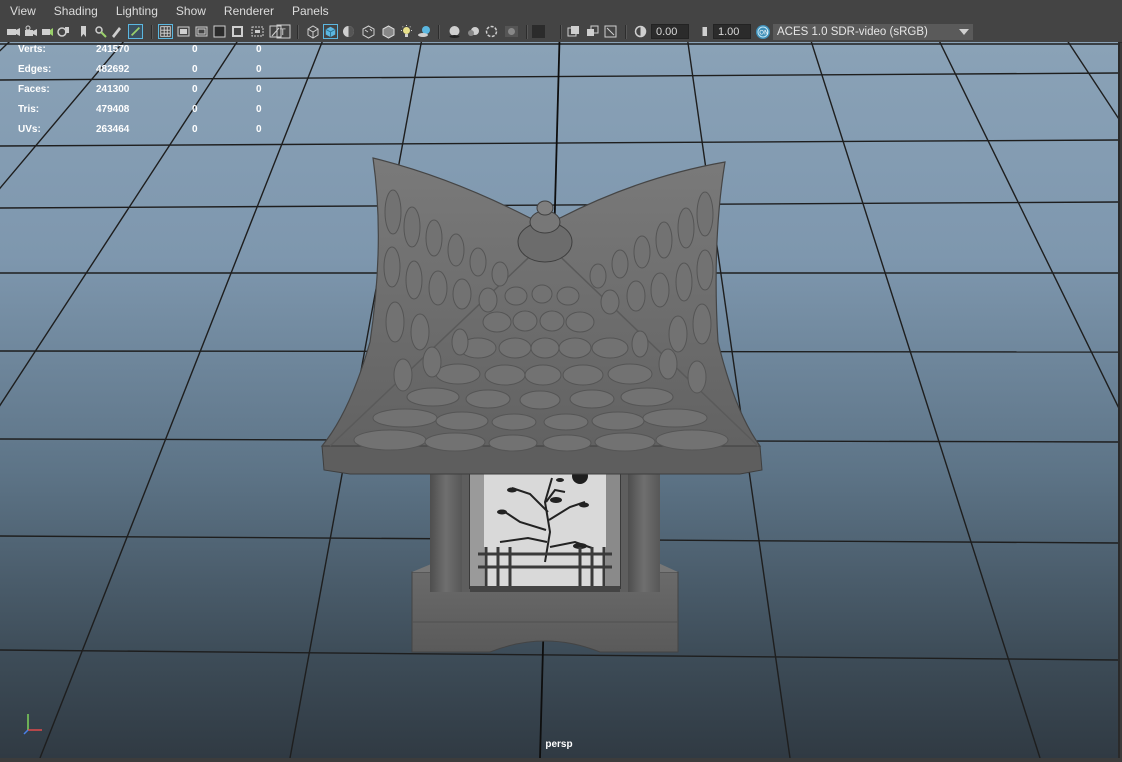 The image size is (1122, 762). I want to click on depth-of-field-icon, so click(511, 31).